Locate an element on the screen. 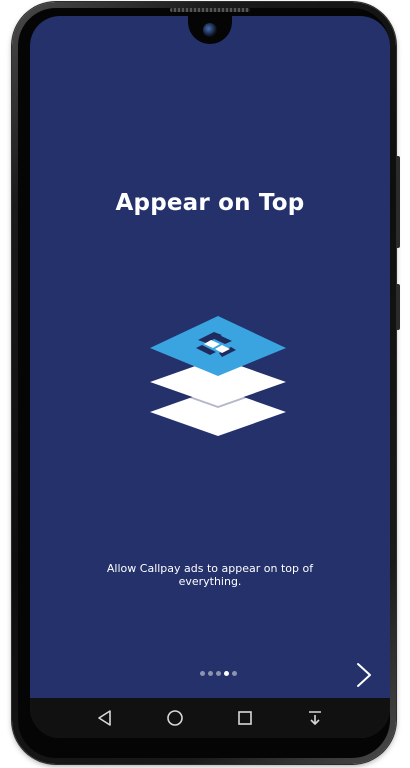 Image resolution: width=410 pixels, height=768 pixels. page-indicator is located at coordinates (218, 675).